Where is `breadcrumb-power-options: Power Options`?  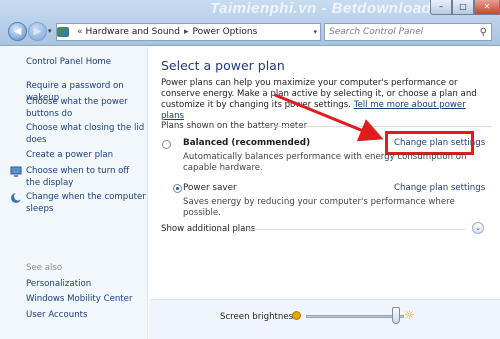
breadcrumb-power-options: Power Options is located at coordinates (225, 32).